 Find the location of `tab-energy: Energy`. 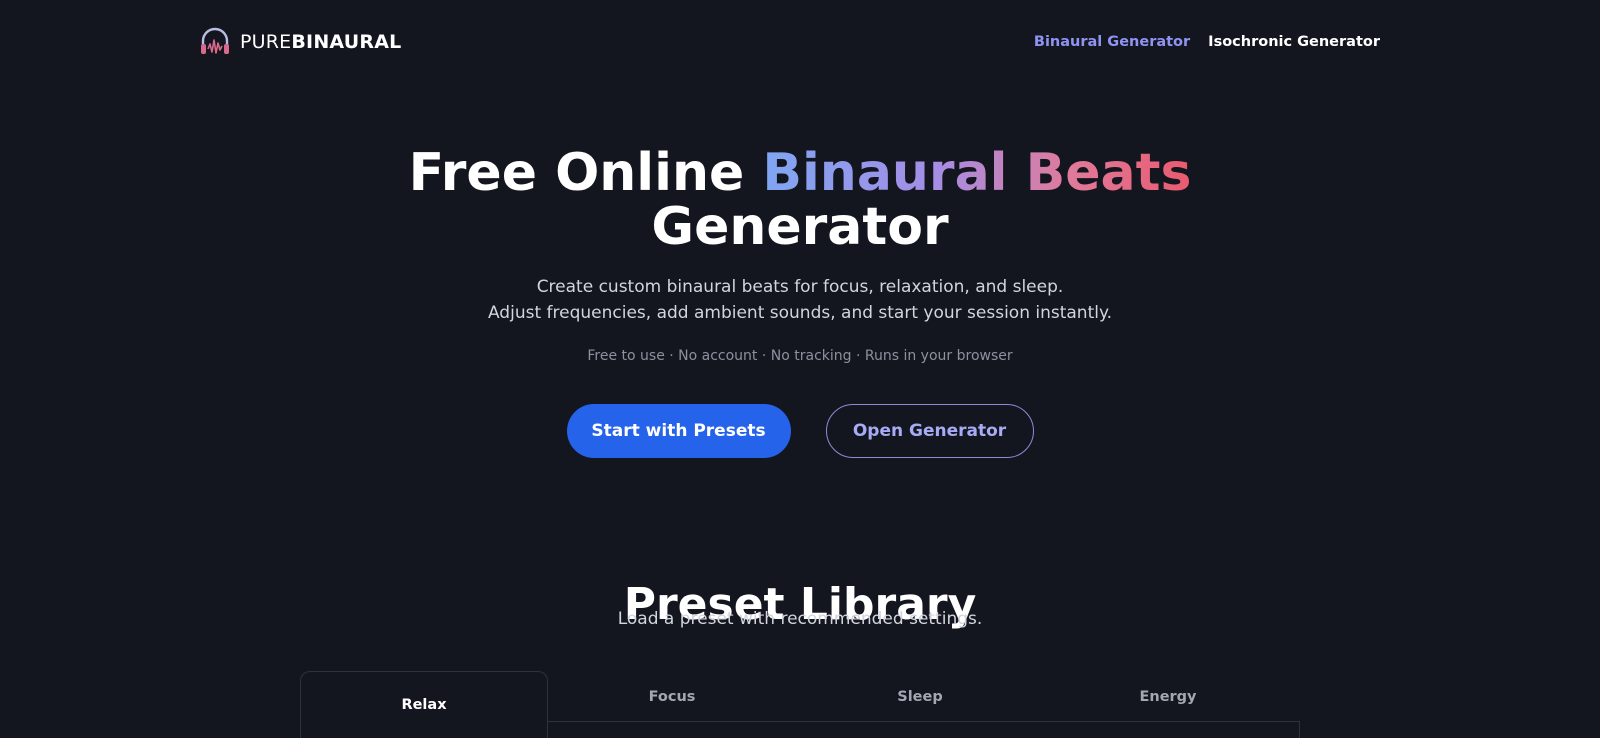

tab-energy: Energy is located at coordinates (1168, 696).